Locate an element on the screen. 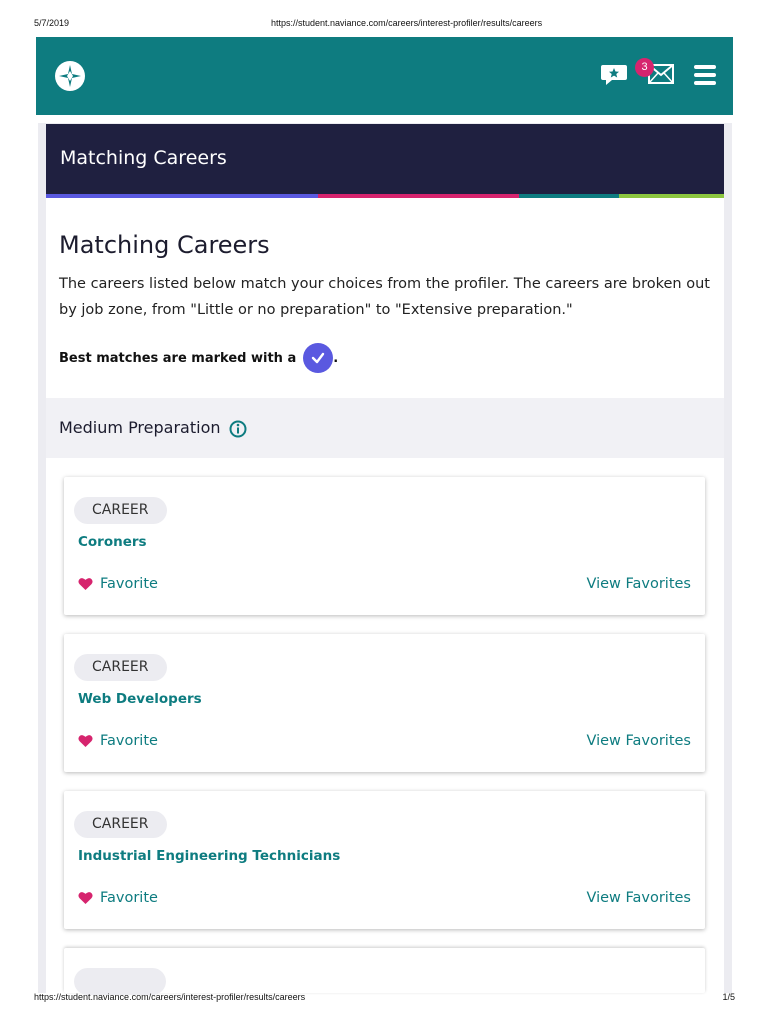 The width and height of the screenshot is (768, 1024). page-title-bar: Matching Careers is located at coordinates (385, 159).